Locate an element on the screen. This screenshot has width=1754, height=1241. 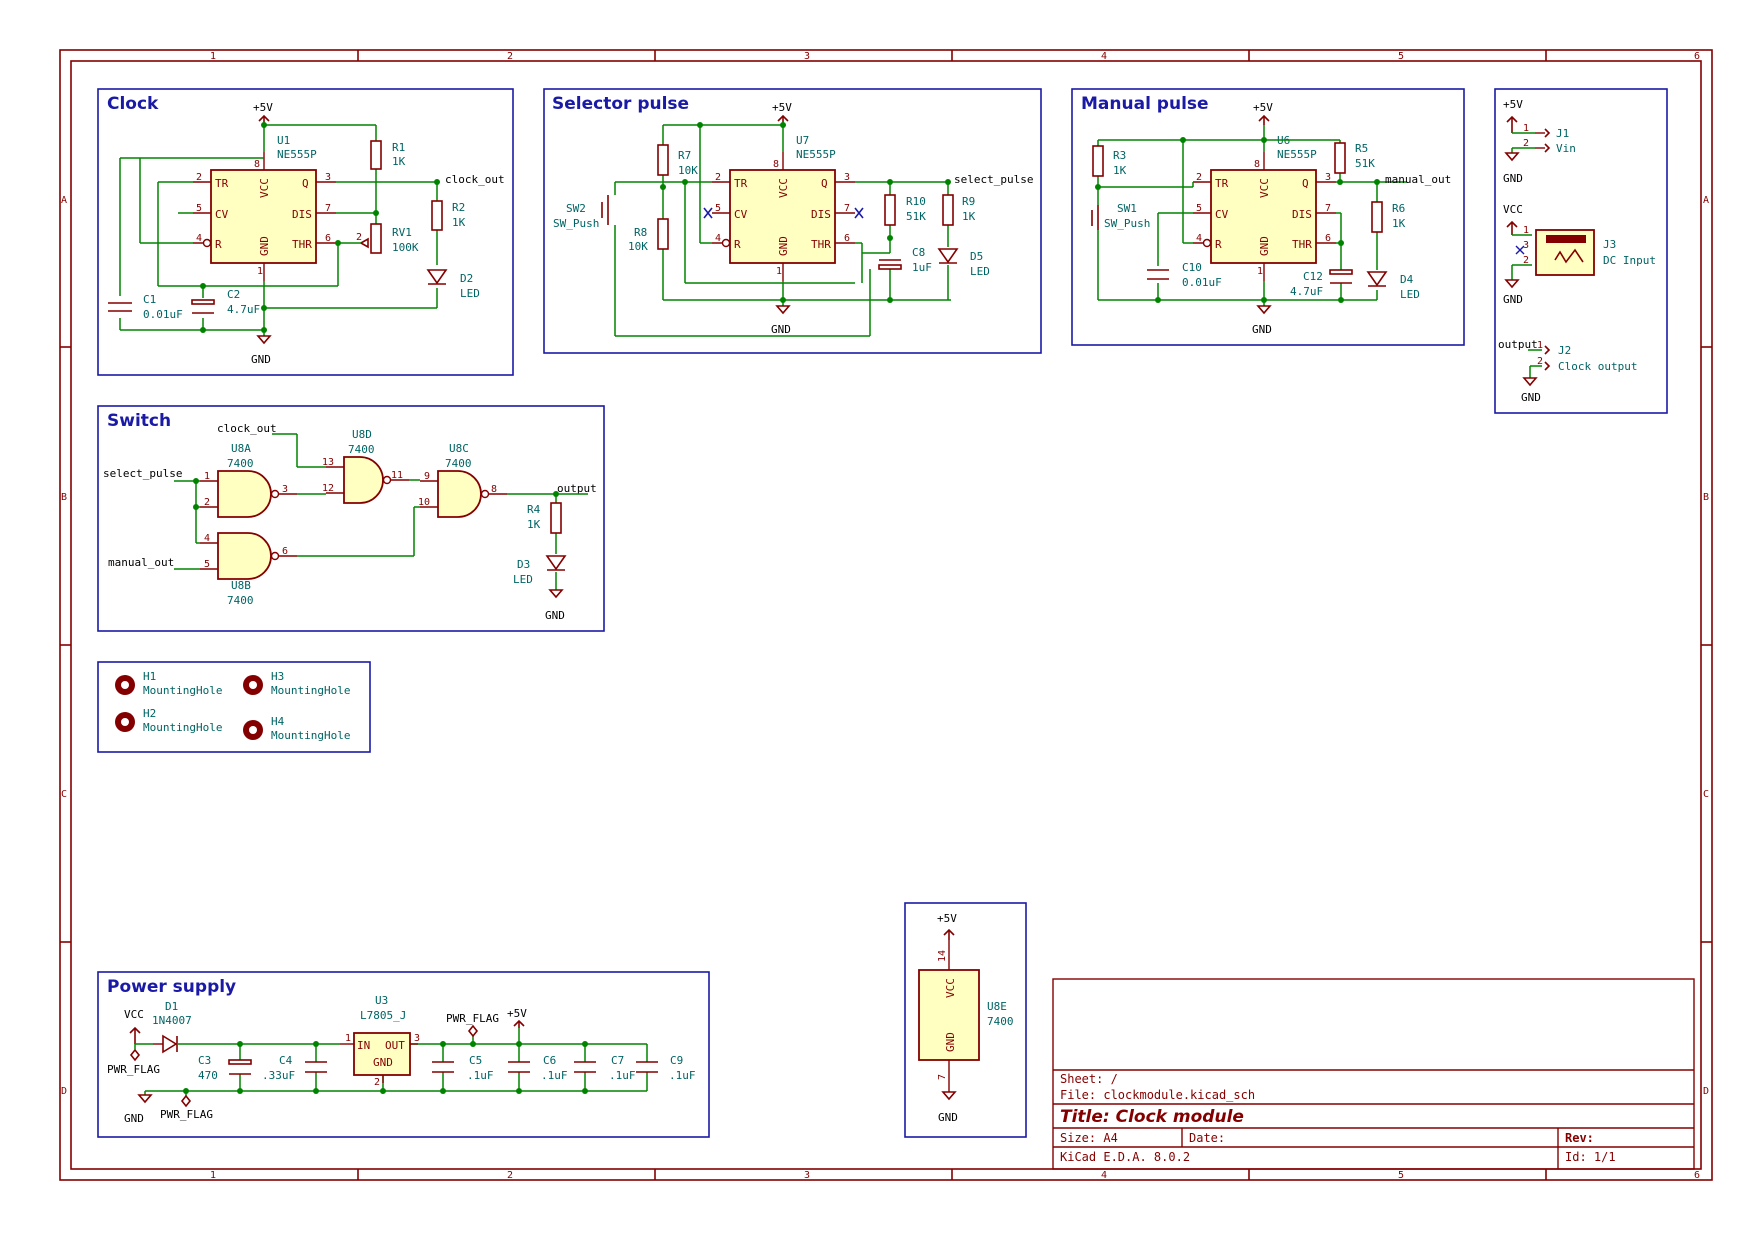
u8a-value: 7400 is located at coordinates (240, 463).